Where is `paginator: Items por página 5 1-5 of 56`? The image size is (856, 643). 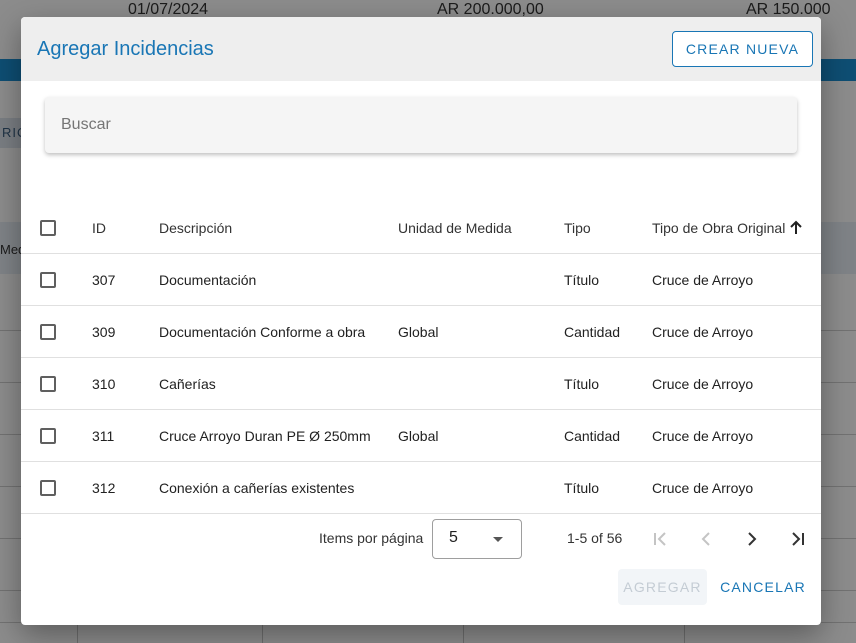
paginator: Items por página 5 1-5 of 56 is located at coordinates (421, 539).